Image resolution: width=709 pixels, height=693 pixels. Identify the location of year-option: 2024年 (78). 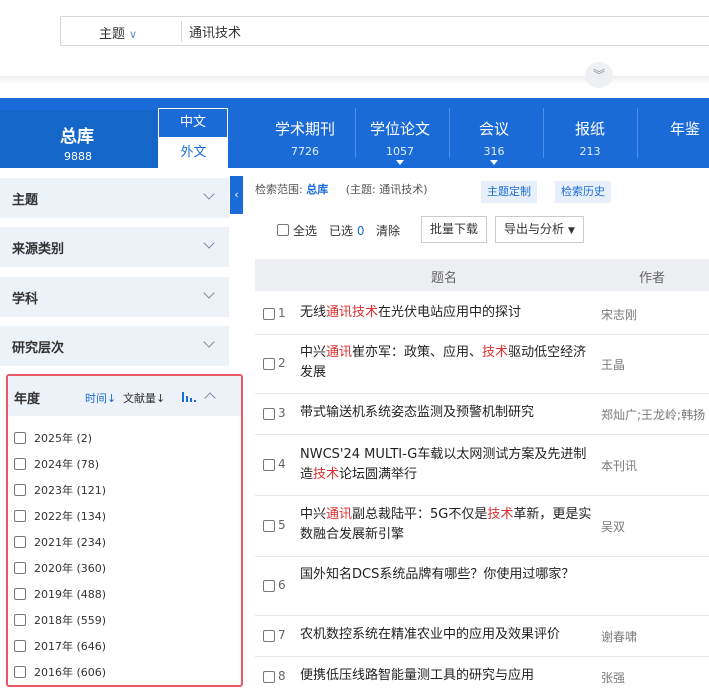
(56, 466).